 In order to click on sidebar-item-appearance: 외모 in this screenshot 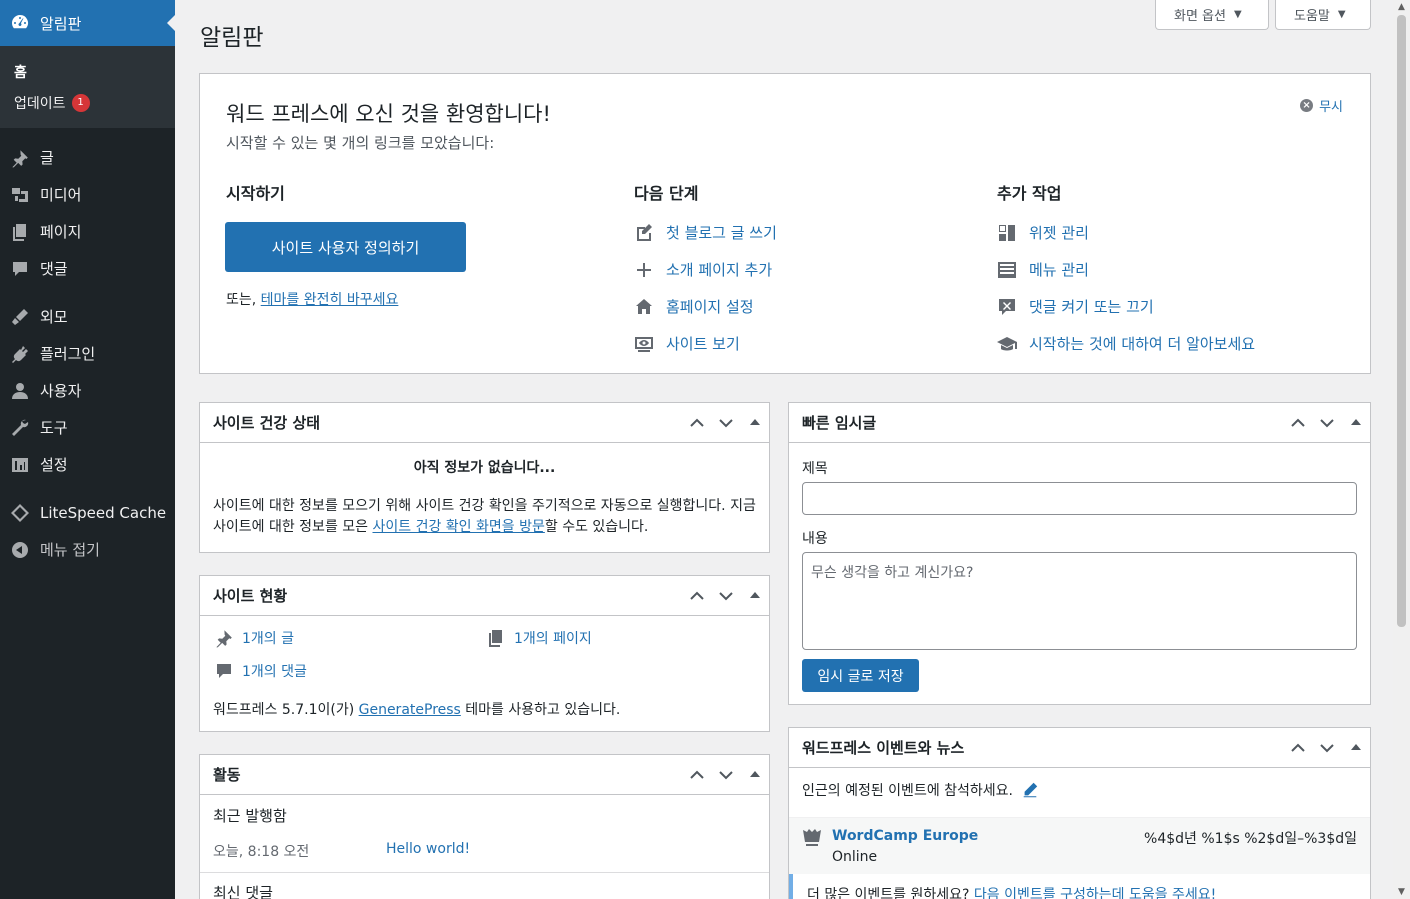, I will do `click(87, 316)`.